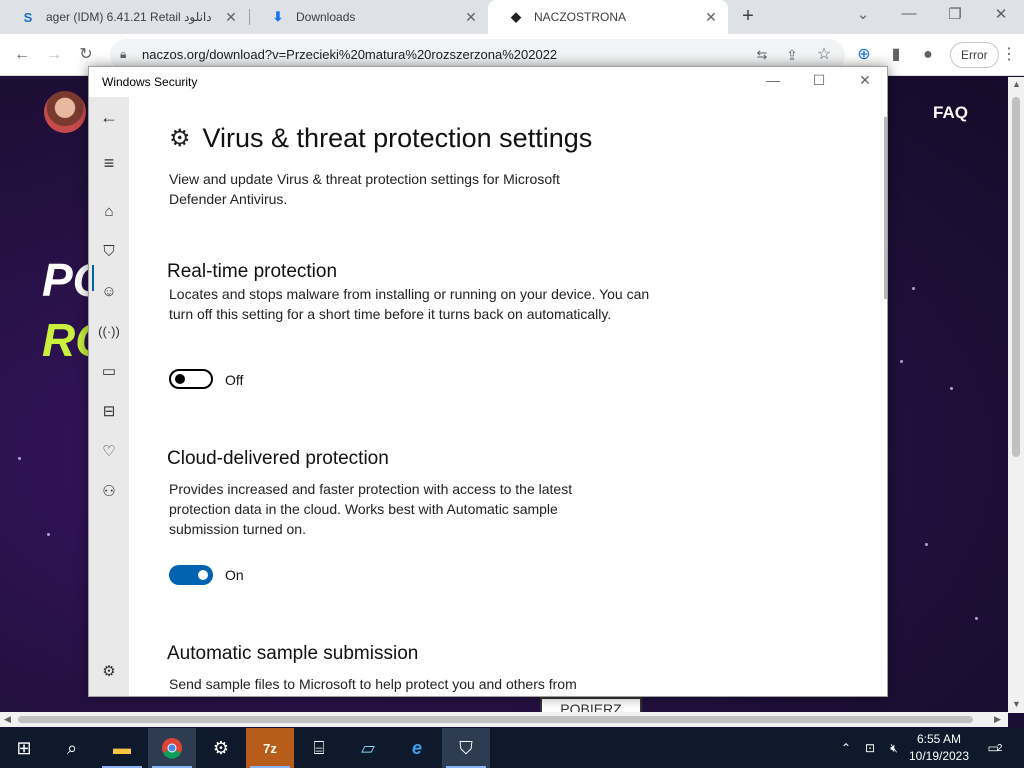 The height and width of the screenshot is (768, 1024). Describe the element at coordinates (885, 208) in the screenshot. I see `content-scrollbar` at that location.